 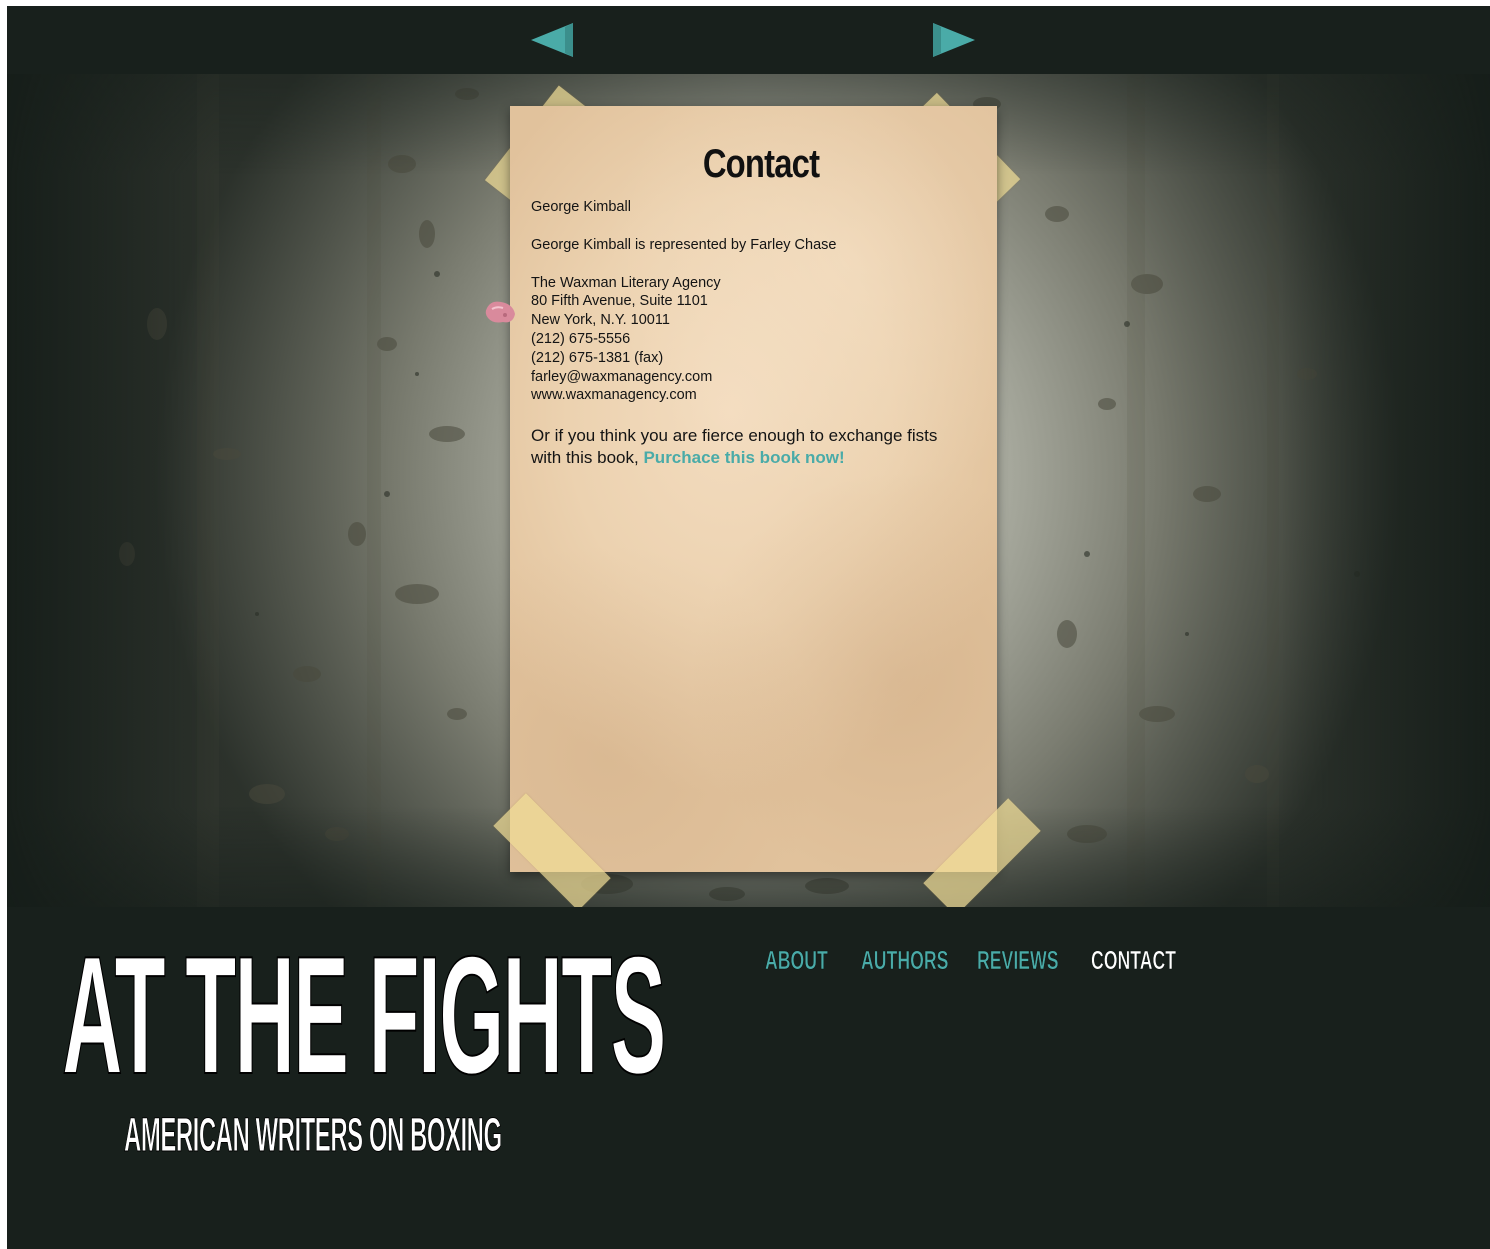 I want to click on page-title: Contact, so click(x=761, y=164).